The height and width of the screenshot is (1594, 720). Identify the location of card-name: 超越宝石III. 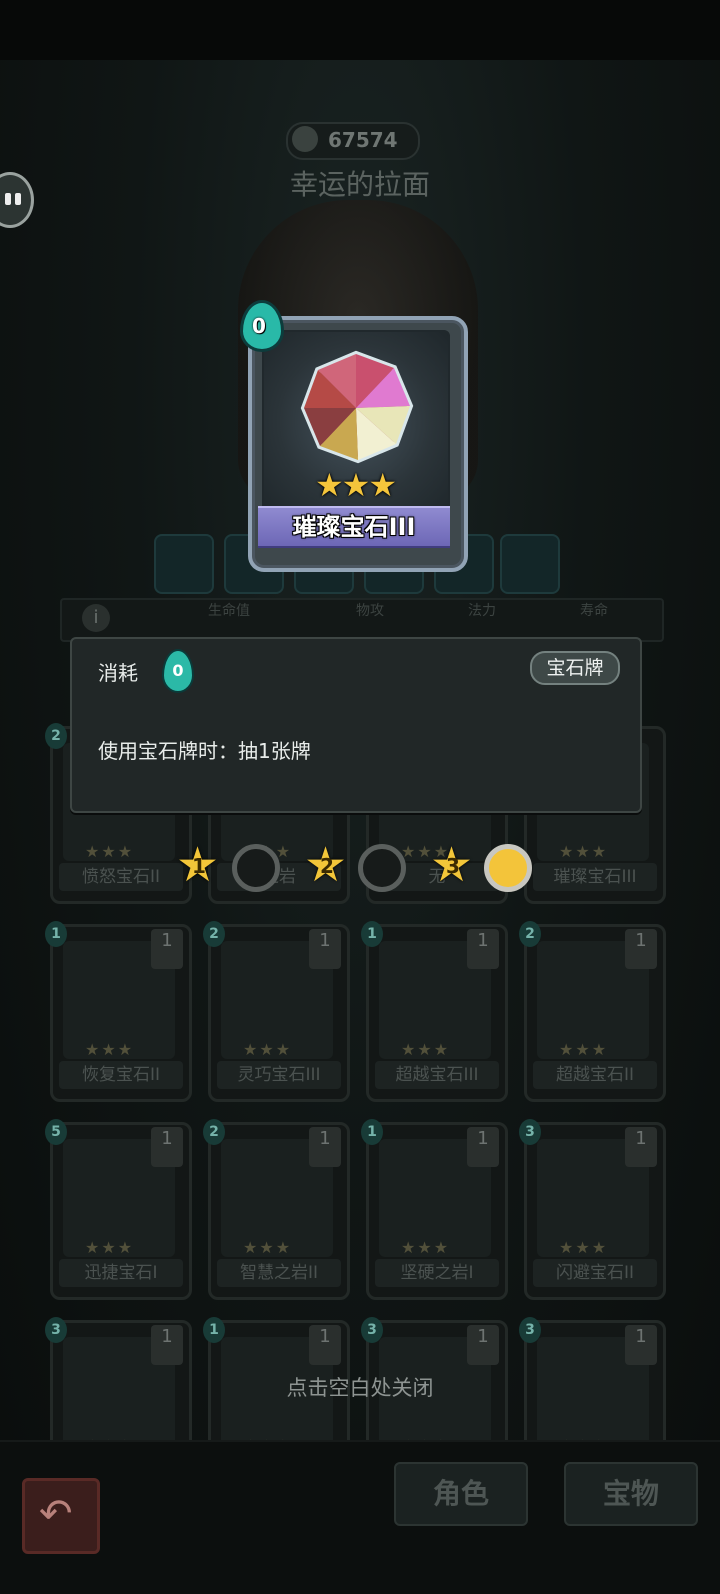
(437, 1075).